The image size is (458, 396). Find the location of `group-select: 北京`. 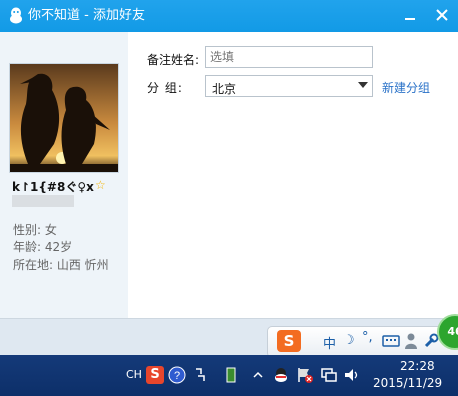

group-select: 北京 is located at coordinates (289, 86).